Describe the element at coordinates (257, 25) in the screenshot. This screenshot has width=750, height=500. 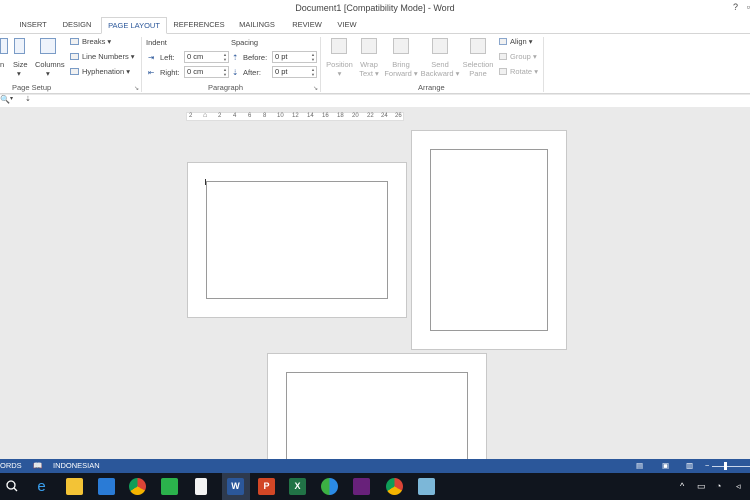
I see `tab-mailings: MAILINGS` at that location.